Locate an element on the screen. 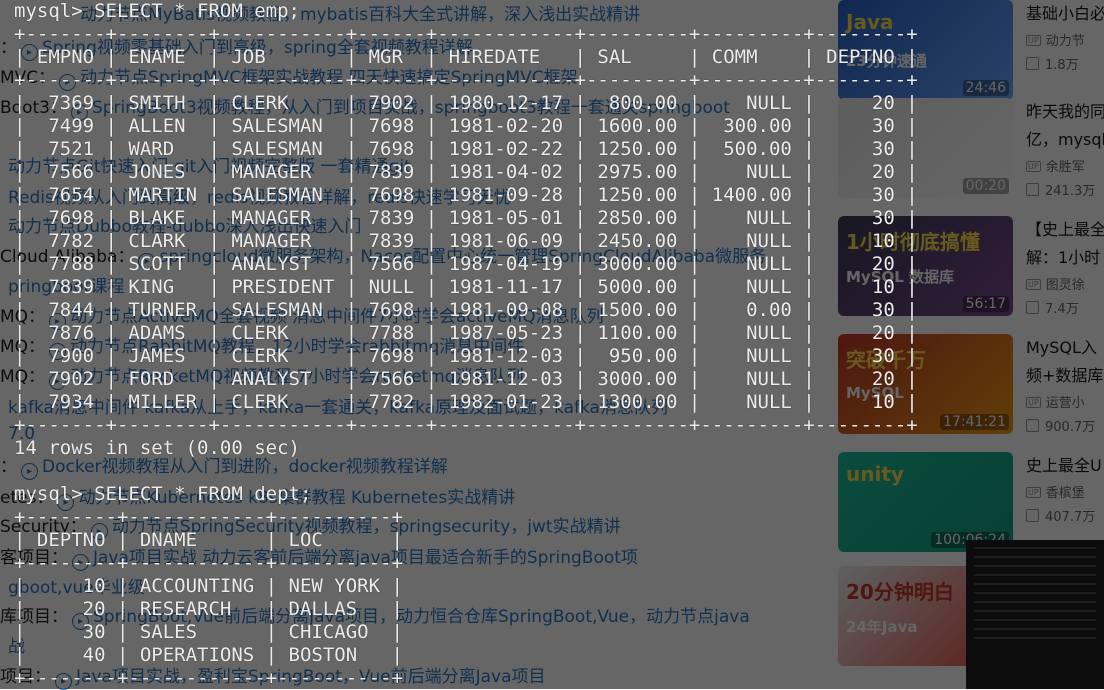 The height and width of the screenshot is (690, 1104). terminal-line: mysql> SELECT * FROM dept; is located at coordinates (163, 494).